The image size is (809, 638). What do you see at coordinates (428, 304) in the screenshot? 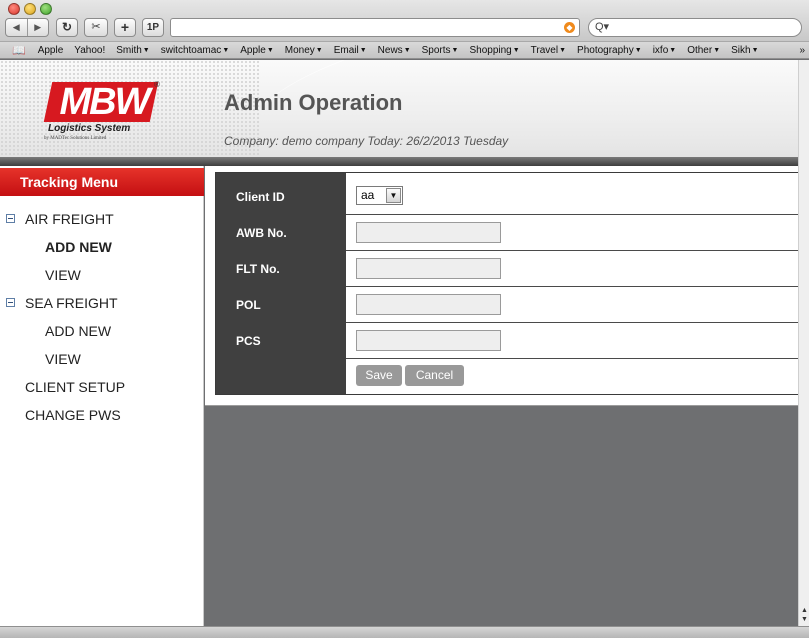
I see `pol-input` at bounding box center [428, 304].